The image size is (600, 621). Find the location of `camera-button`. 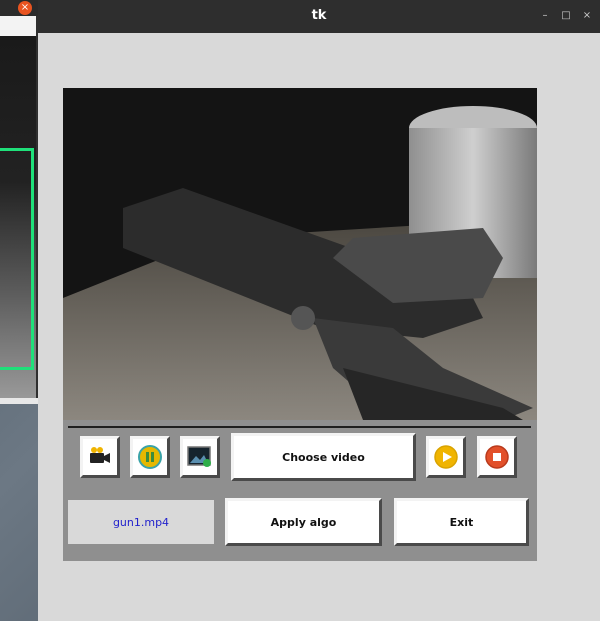

camera-button is located at coordinates (100, 457).